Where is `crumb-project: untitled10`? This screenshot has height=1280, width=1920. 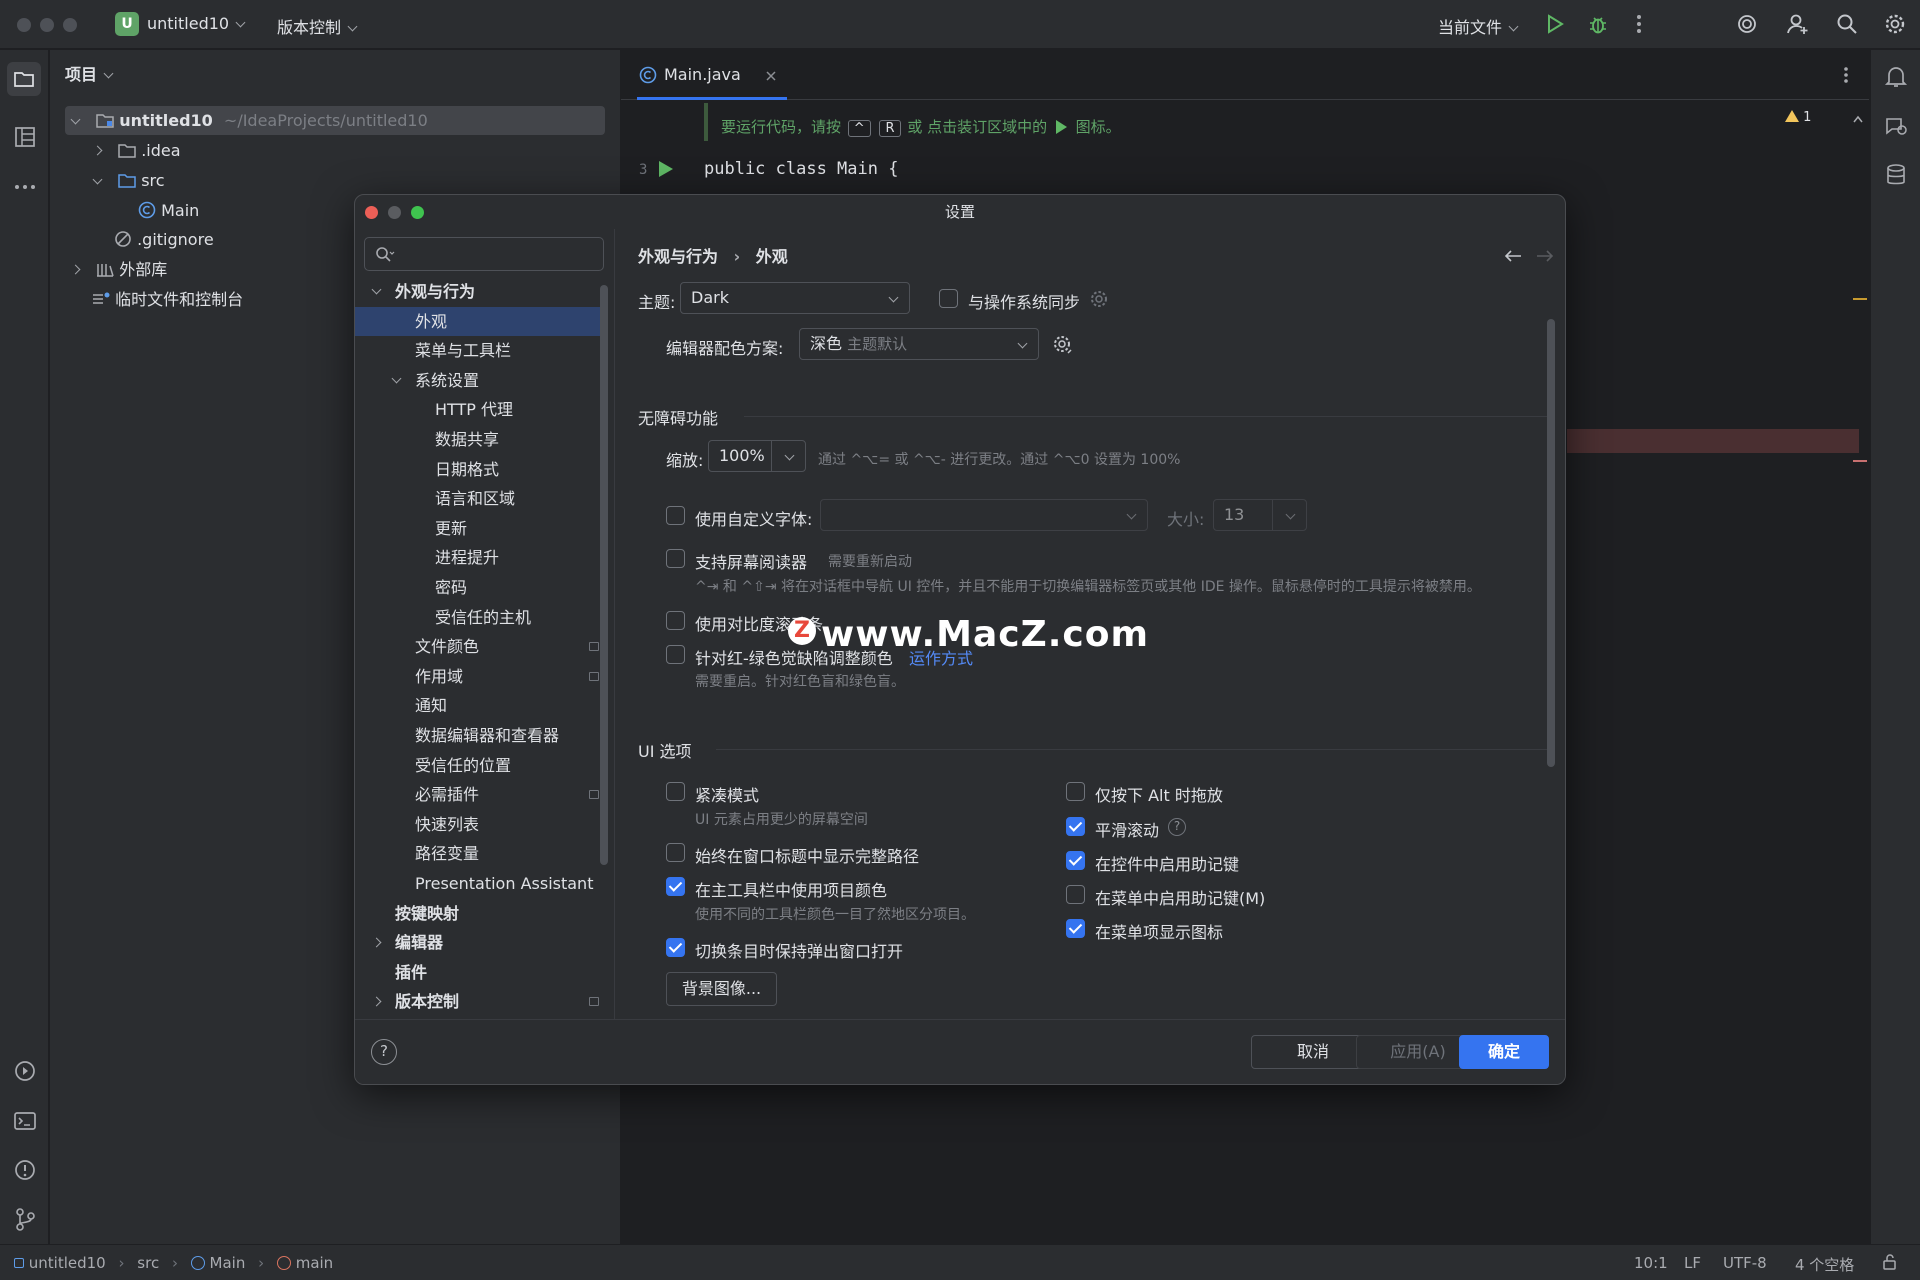 crumb-project: untitled10 is located at coordinates (67, 1263).